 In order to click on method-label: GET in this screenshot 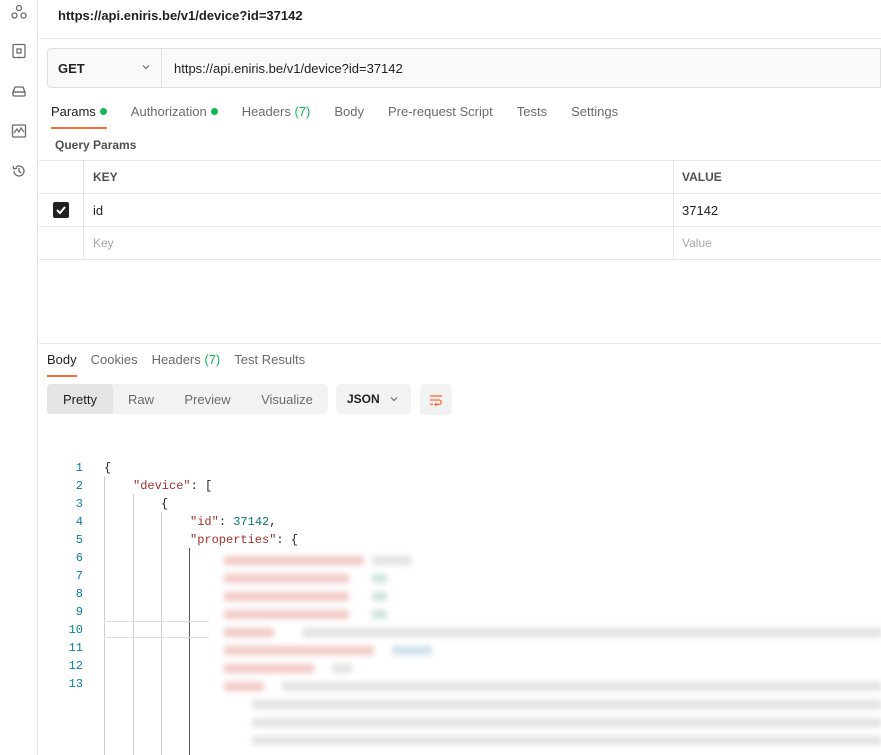, I will do `click(71, 68)`.